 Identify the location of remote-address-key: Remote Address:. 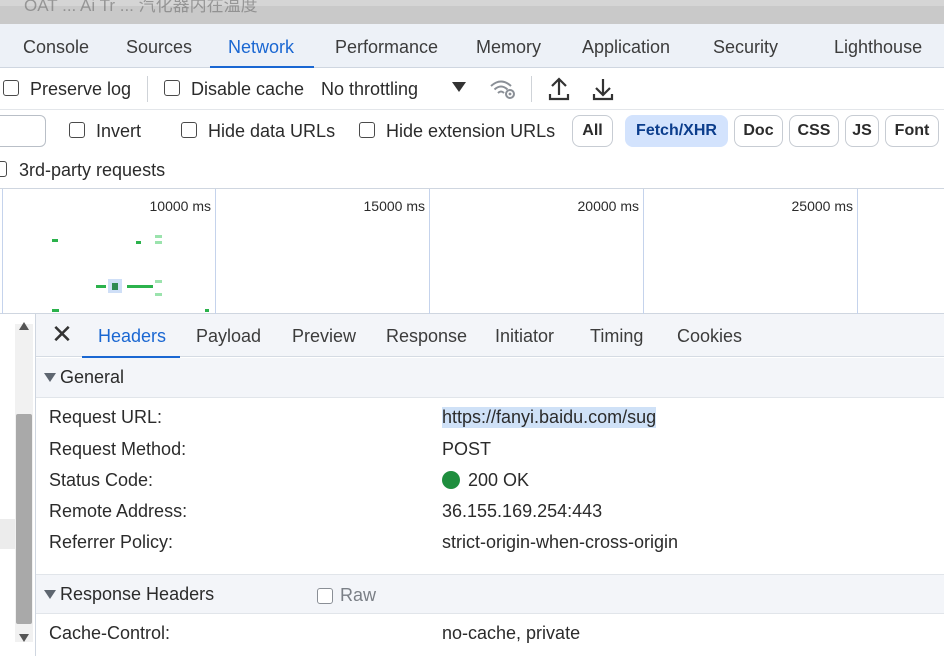
(118, 511).